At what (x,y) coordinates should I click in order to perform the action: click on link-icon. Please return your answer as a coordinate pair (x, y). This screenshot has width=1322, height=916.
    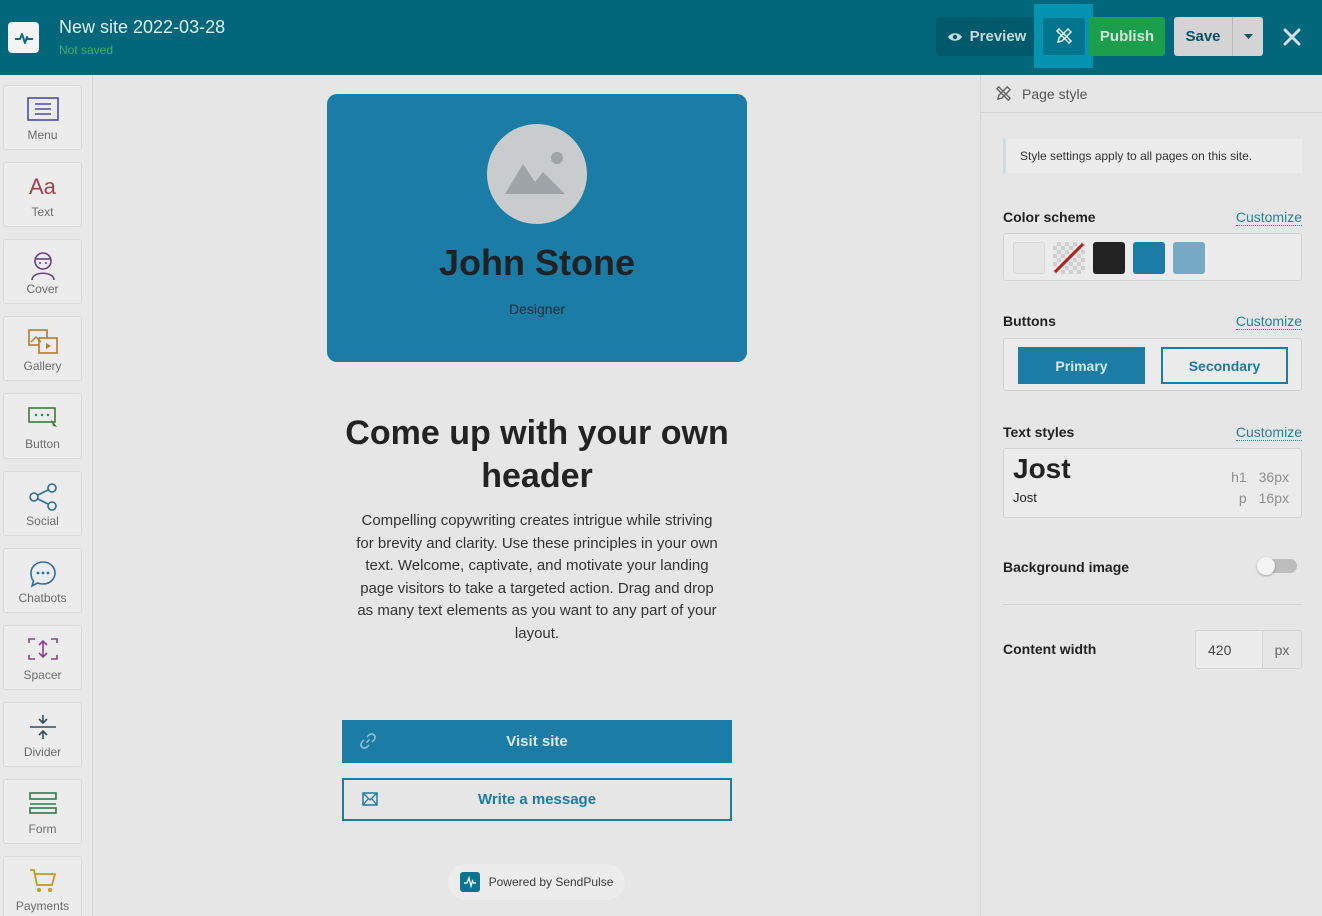
    Looking at the image, I should click on (368, 741).